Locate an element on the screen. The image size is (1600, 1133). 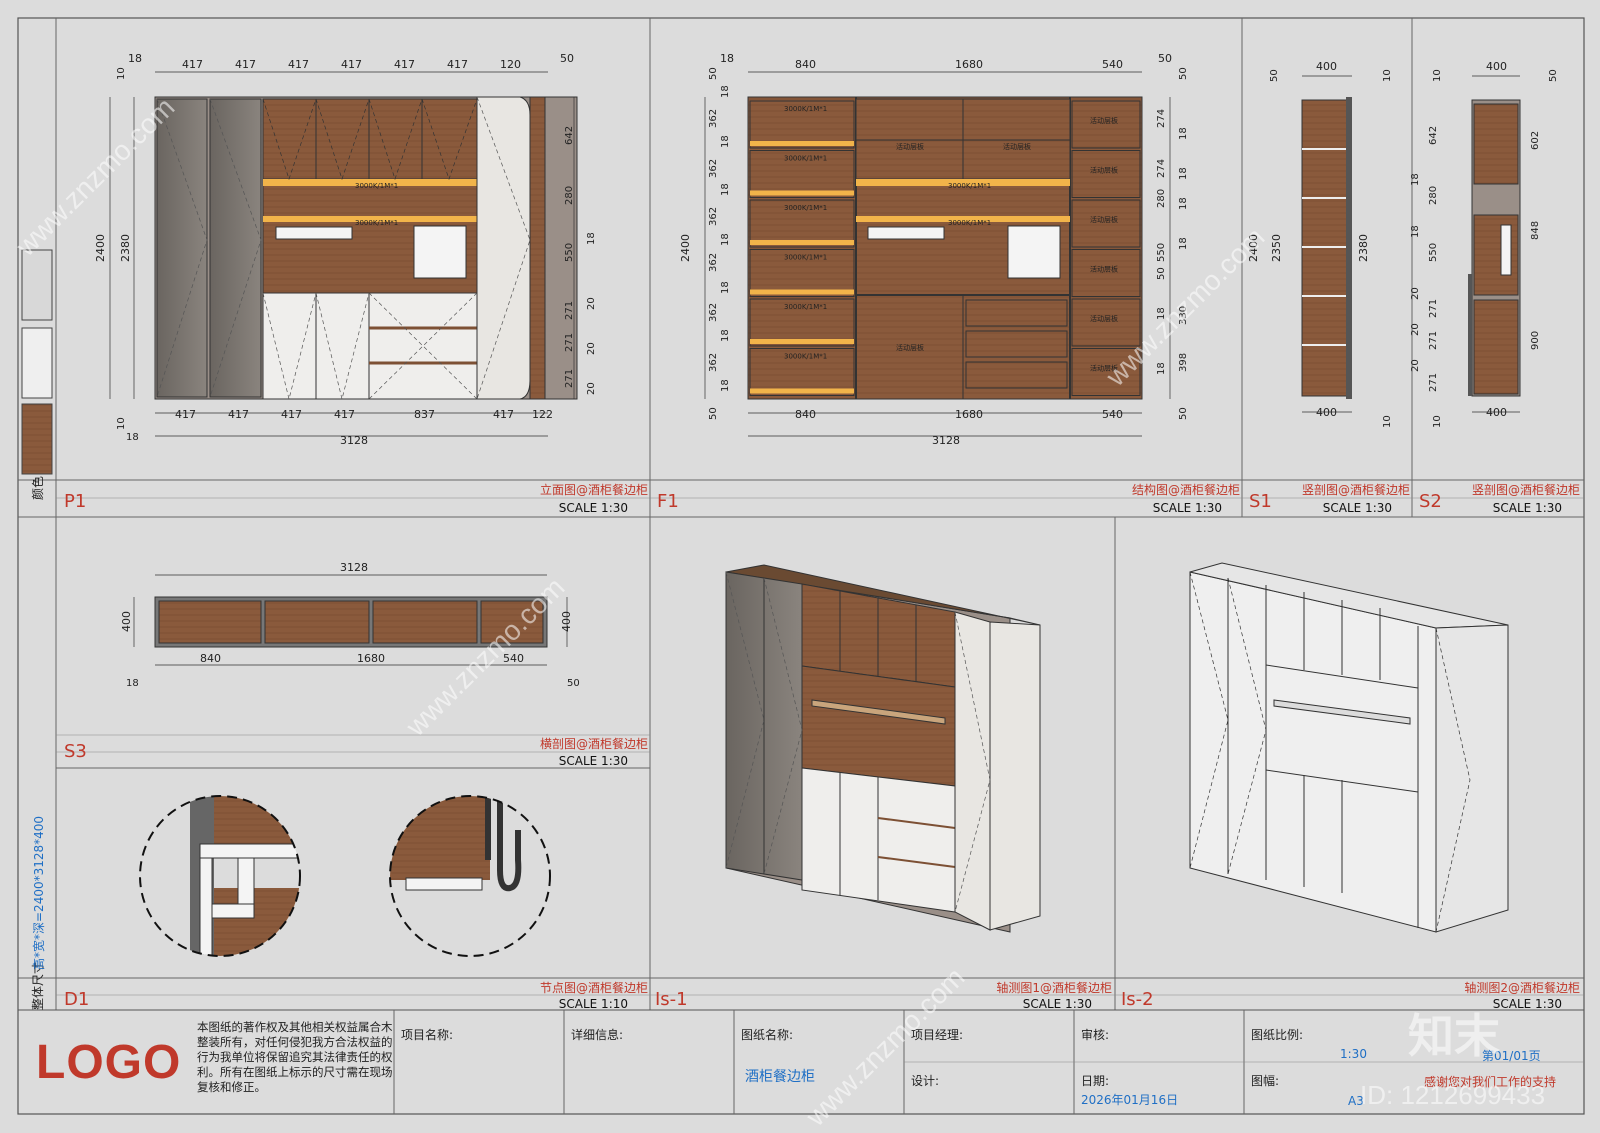
s2-left-dim: 271 is located at coordinates (1433, 382).